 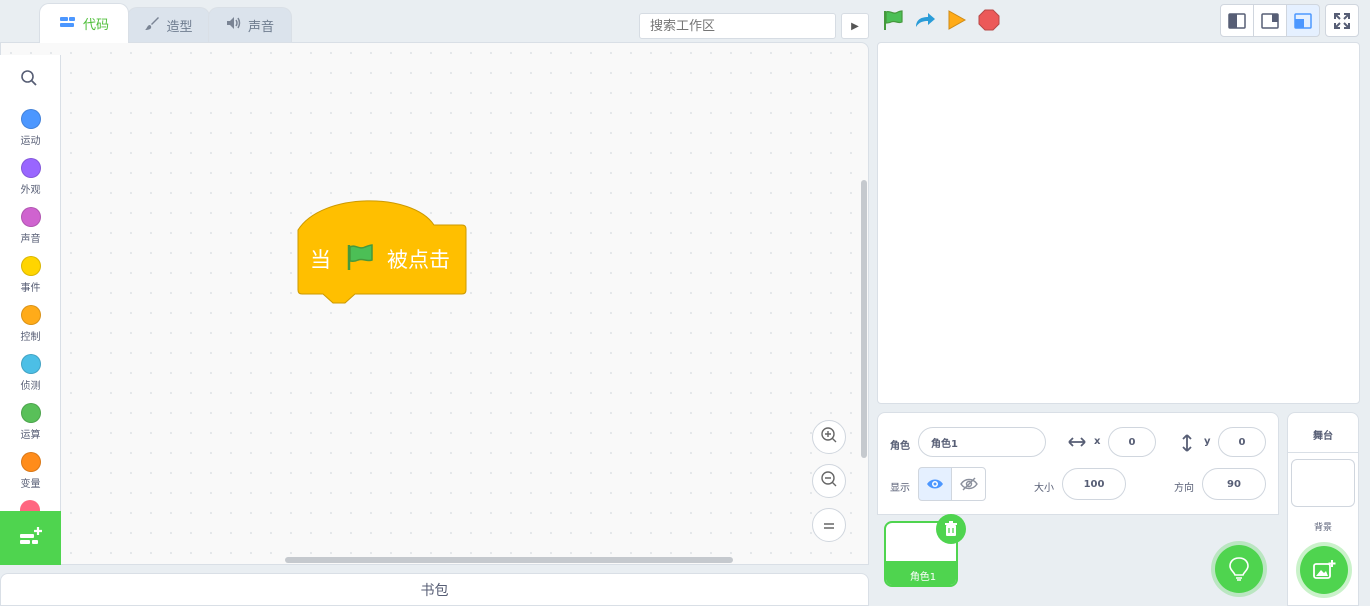 I want to click on large-stage-icon, so click(x=1303, y=20).